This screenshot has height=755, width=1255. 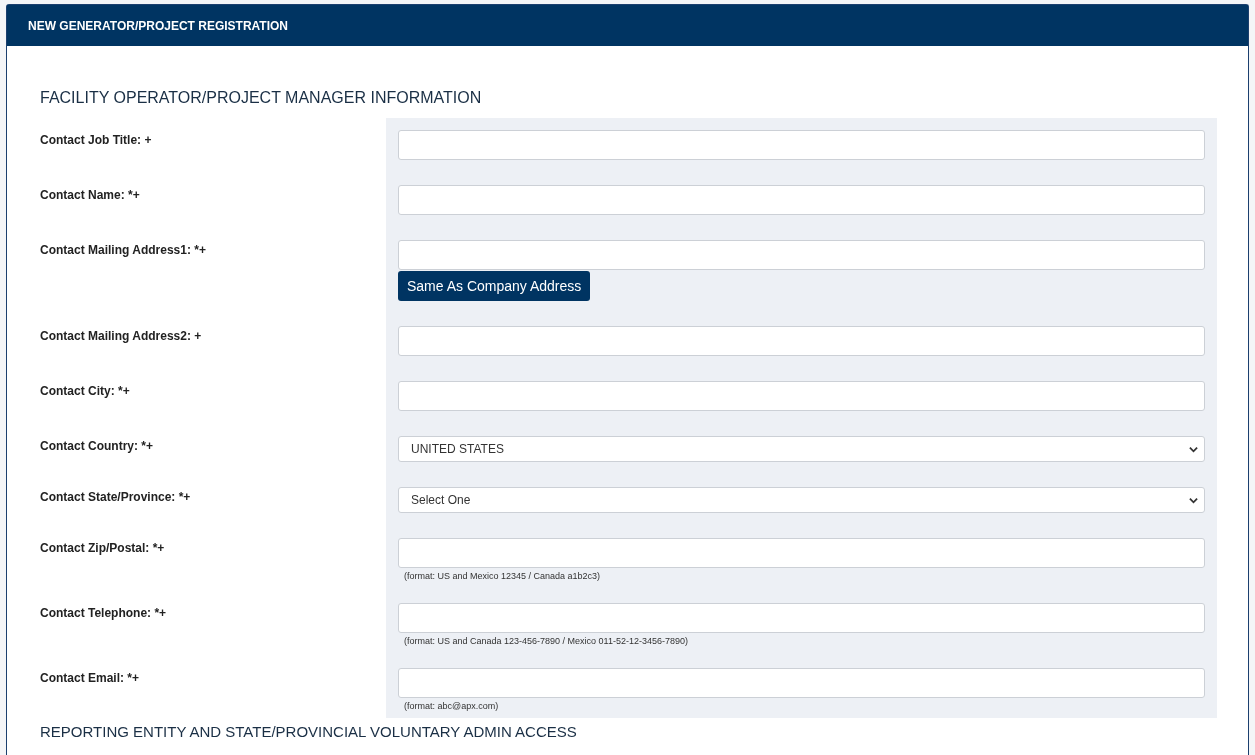 What do you see at coordinates (546, 641) in the screenshot?
I see `format-hint: (format: US and Canada 123-456-7890 / Mexico 011-52-12-3456-7890)` at bounding box center [546, 641].